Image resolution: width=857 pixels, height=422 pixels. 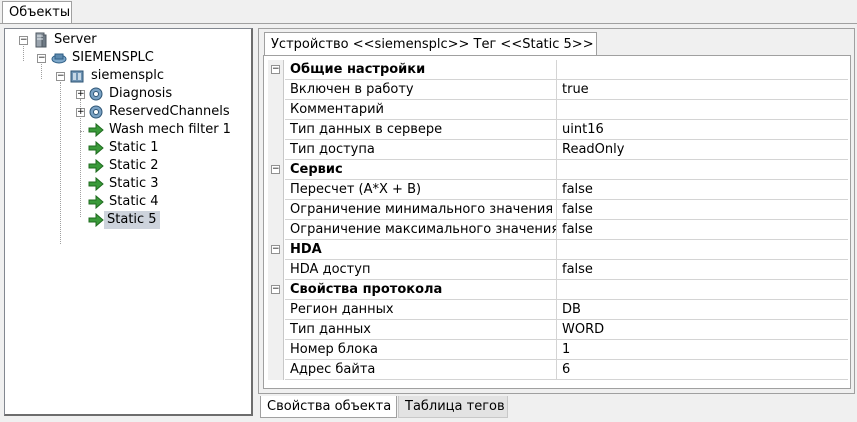 I want to click on property-row: Тип данных в сервере uint16, so click(x=558, y=130).